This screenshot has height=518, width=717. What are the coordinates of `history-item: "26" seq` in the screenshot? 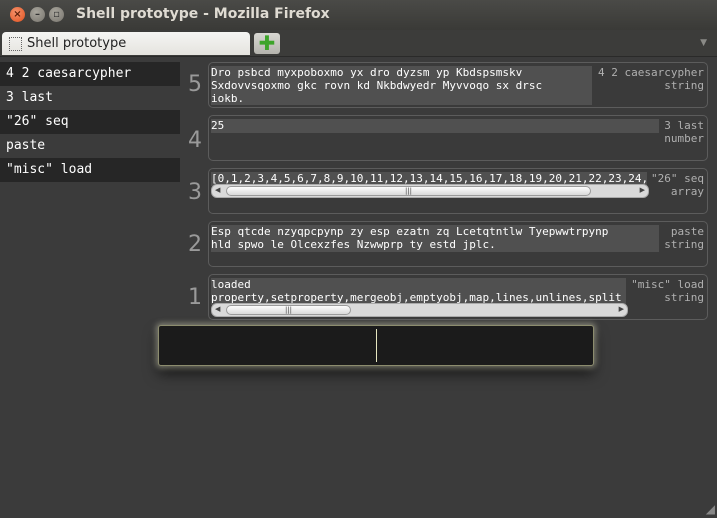 It's located at (90, 122).